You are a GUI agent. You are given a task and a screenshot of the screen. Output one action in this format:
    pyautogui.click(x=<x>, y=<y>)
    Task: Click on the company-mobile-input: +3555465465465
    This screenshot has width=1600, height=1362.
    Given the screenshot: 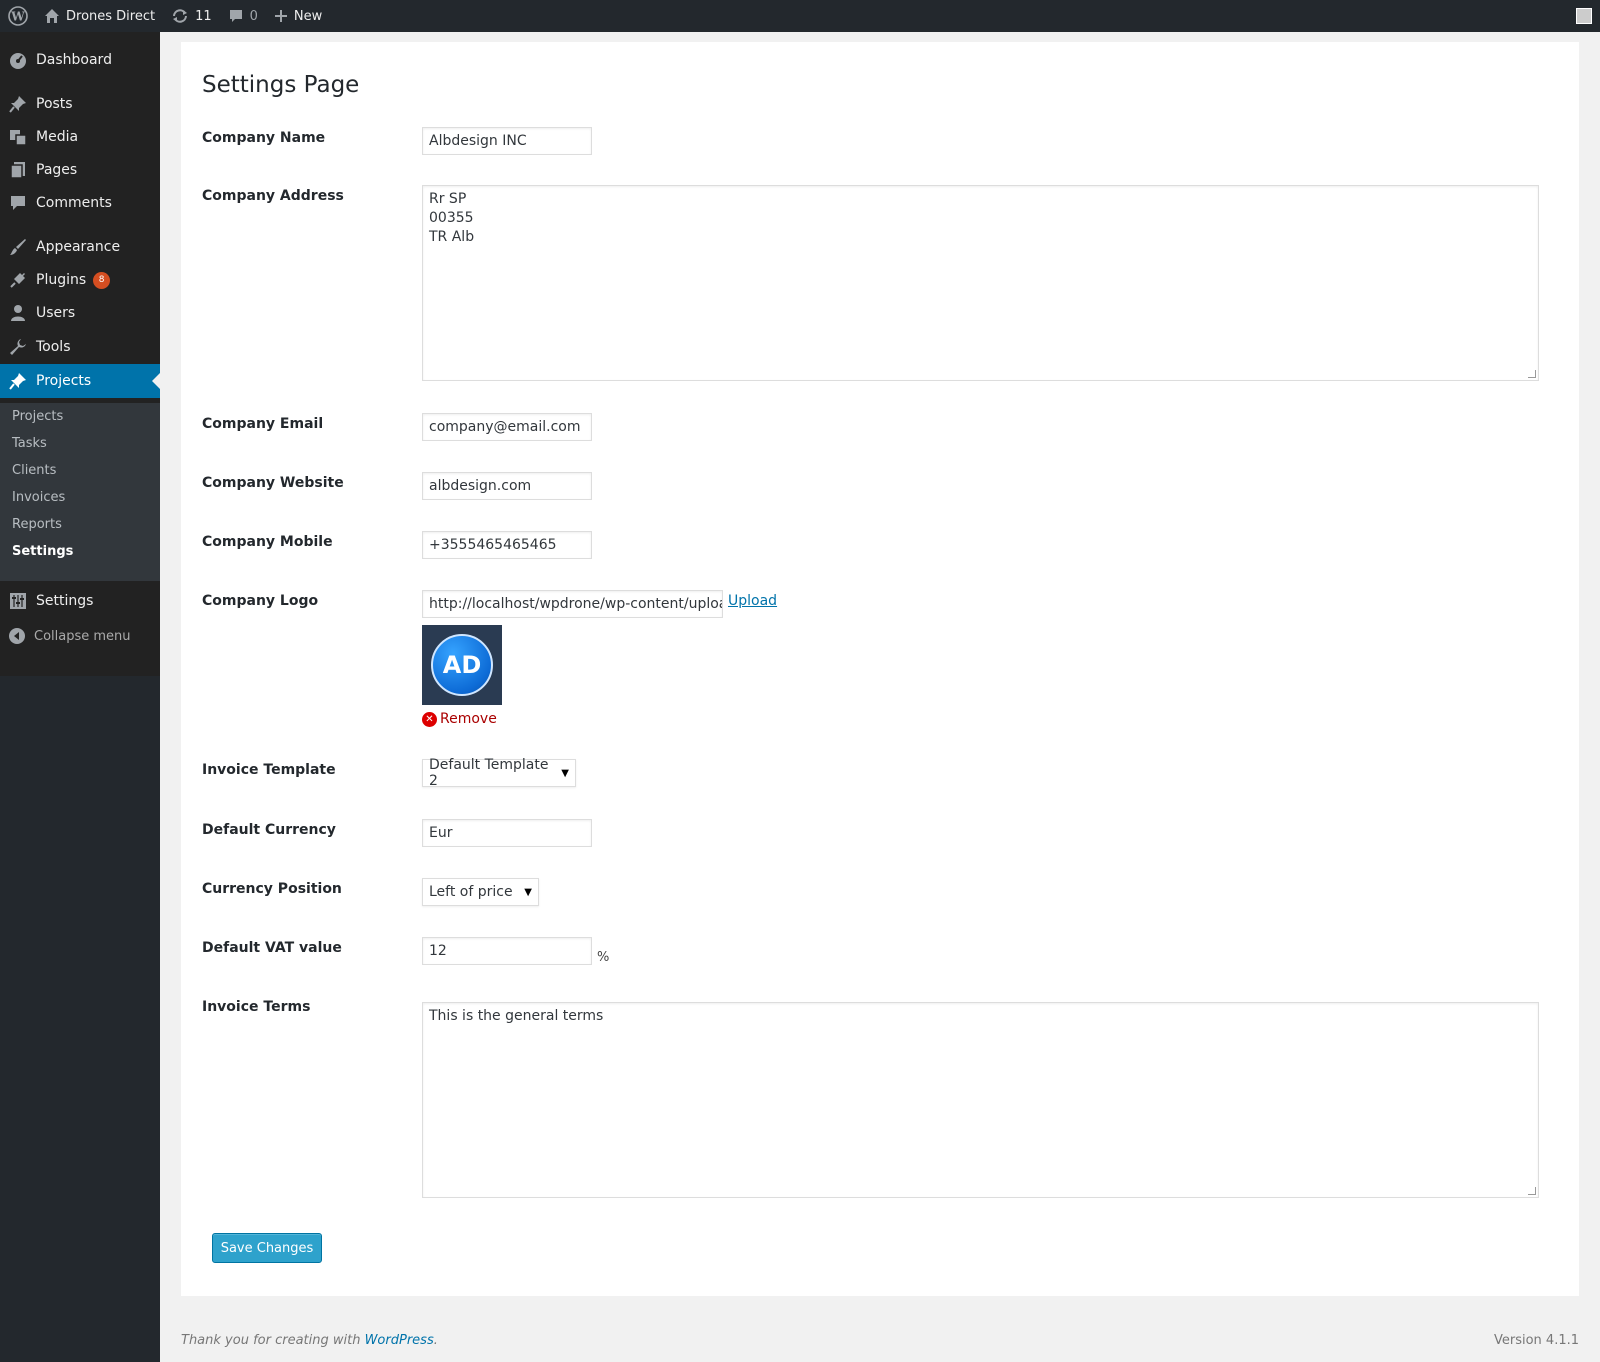 What is the action you would take?
    pyautogui.click(x=507, y=545)
    